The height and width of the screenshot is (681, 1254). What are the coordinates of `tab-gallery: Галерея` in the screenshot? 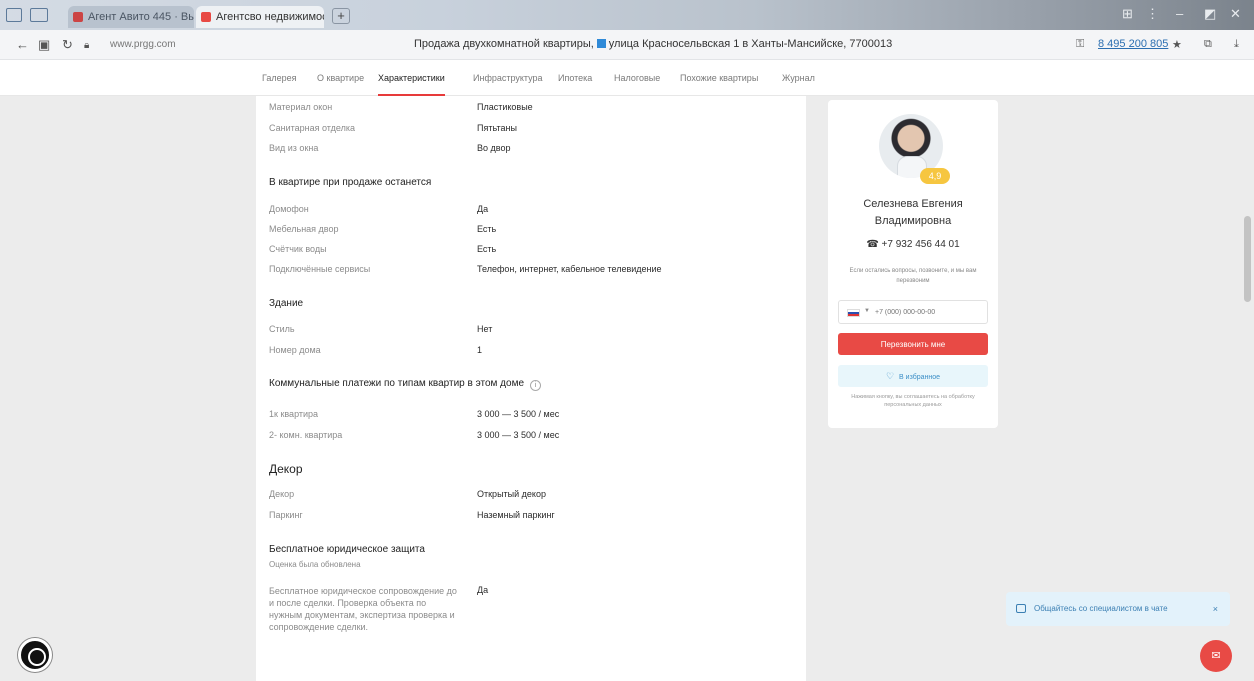 It's located at (279, 78).